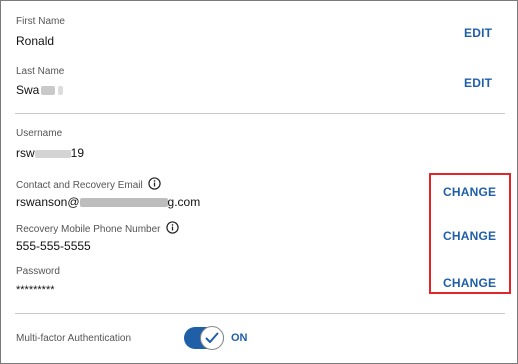 The height and width of the screenshot is (364, 518). Describe the element at coordinates (478, 83) in the screenshot. I see `edit-last-name-button: EDIT` at that location.